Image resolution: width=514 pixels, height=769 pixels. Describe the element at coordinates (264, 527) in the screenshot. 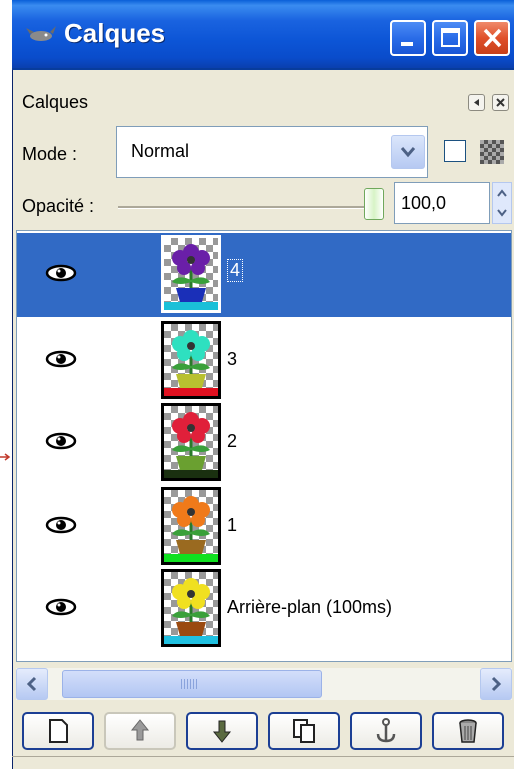

I see `layer-row: 1` at that location.